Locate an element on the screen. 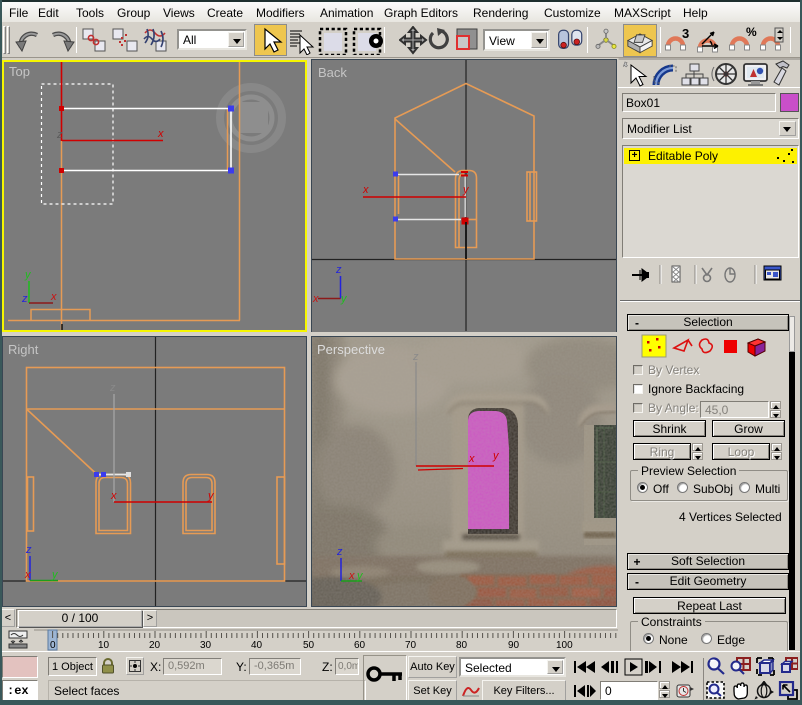 The height and width of the screenshot is (705, 802). svg-text: 70 is located at coordinates (411, 645).